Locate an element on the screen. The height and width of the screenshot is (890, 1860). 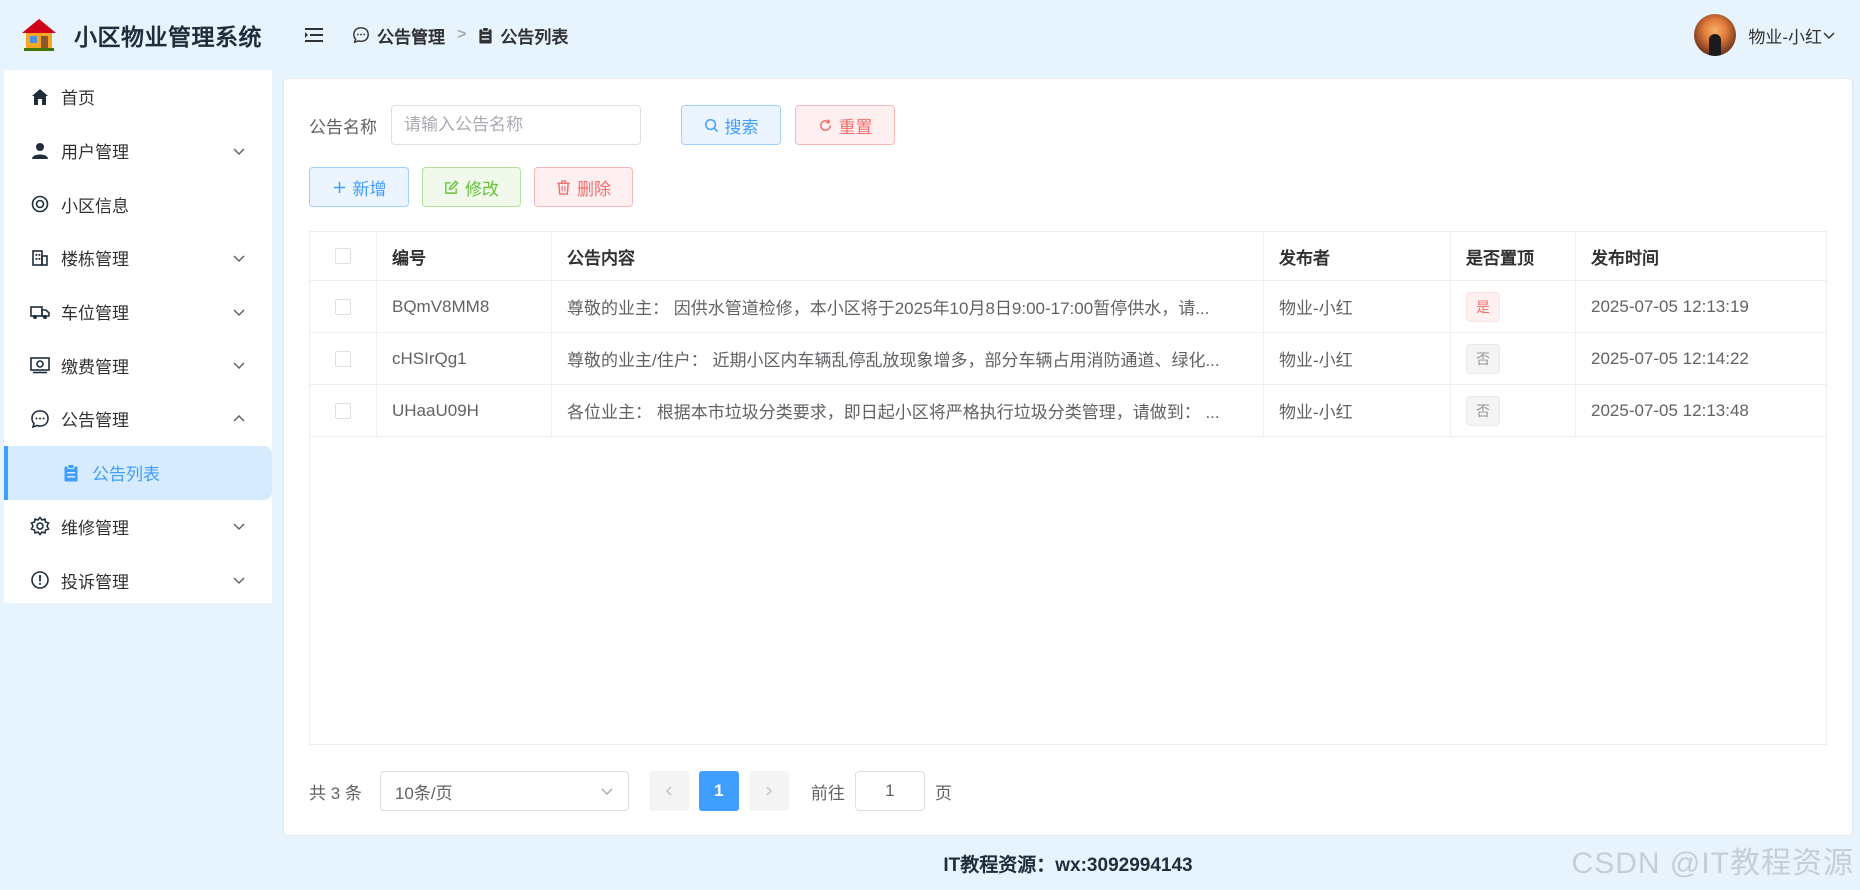
watermark: CSDN @IT教程资源 is located at coordinates (1712, 863).